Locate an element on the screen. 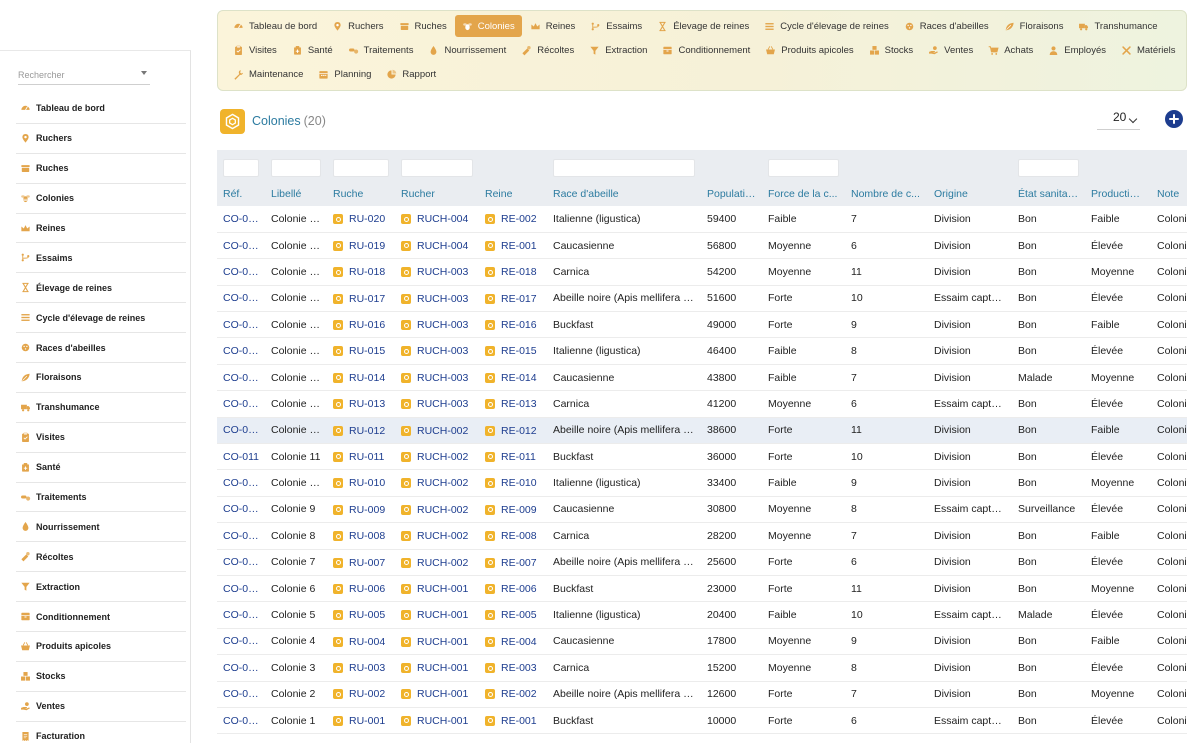  sidebar-item-ventes: Ventes is located at coordinates (101, 707).